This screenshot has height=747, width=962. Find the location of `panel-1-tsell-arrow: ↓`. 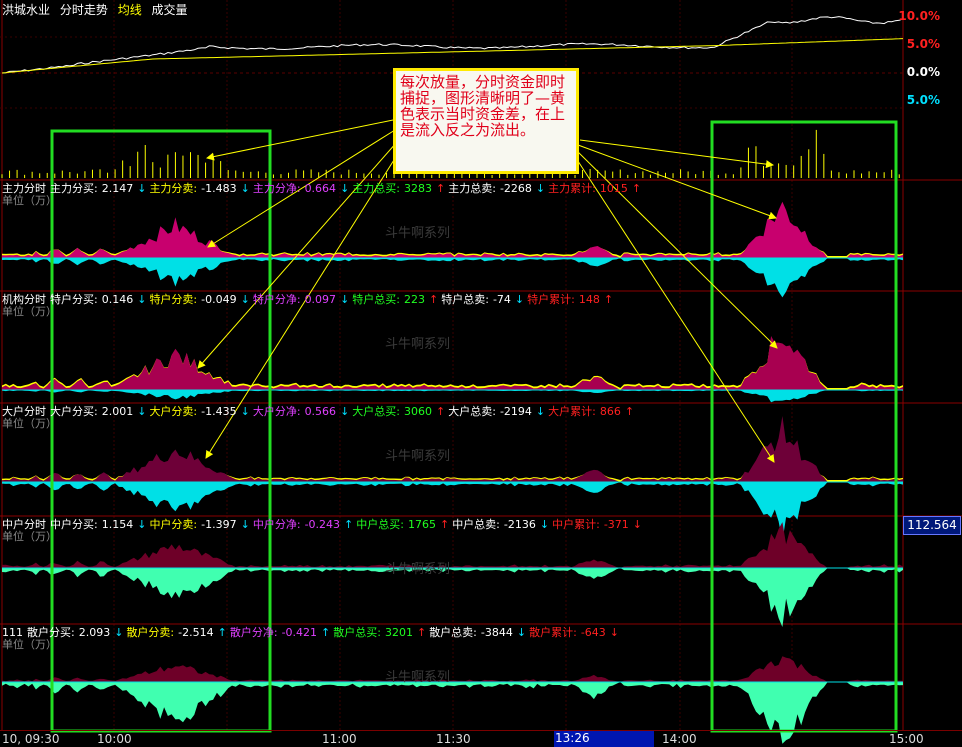

panel-1-tsell-arrow: ↓ is located at coordinates (519, 299).